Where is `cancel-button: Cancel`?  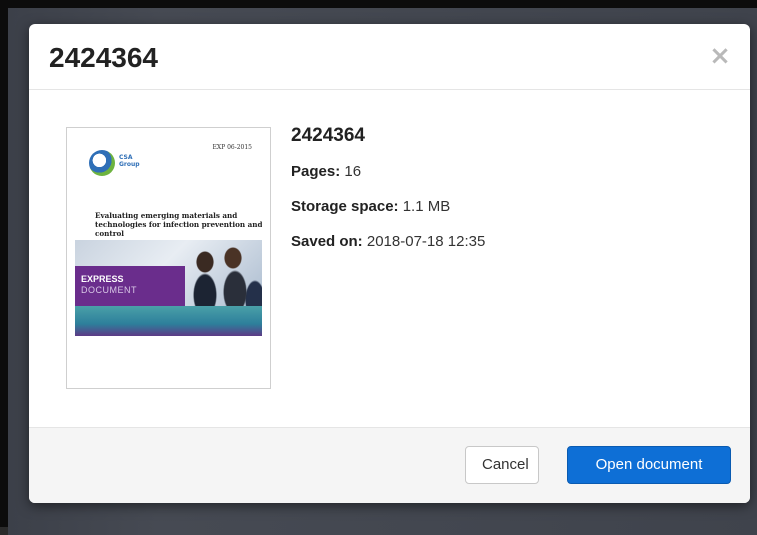 cancel-button: Cancel is located at coordinates (502, 465).